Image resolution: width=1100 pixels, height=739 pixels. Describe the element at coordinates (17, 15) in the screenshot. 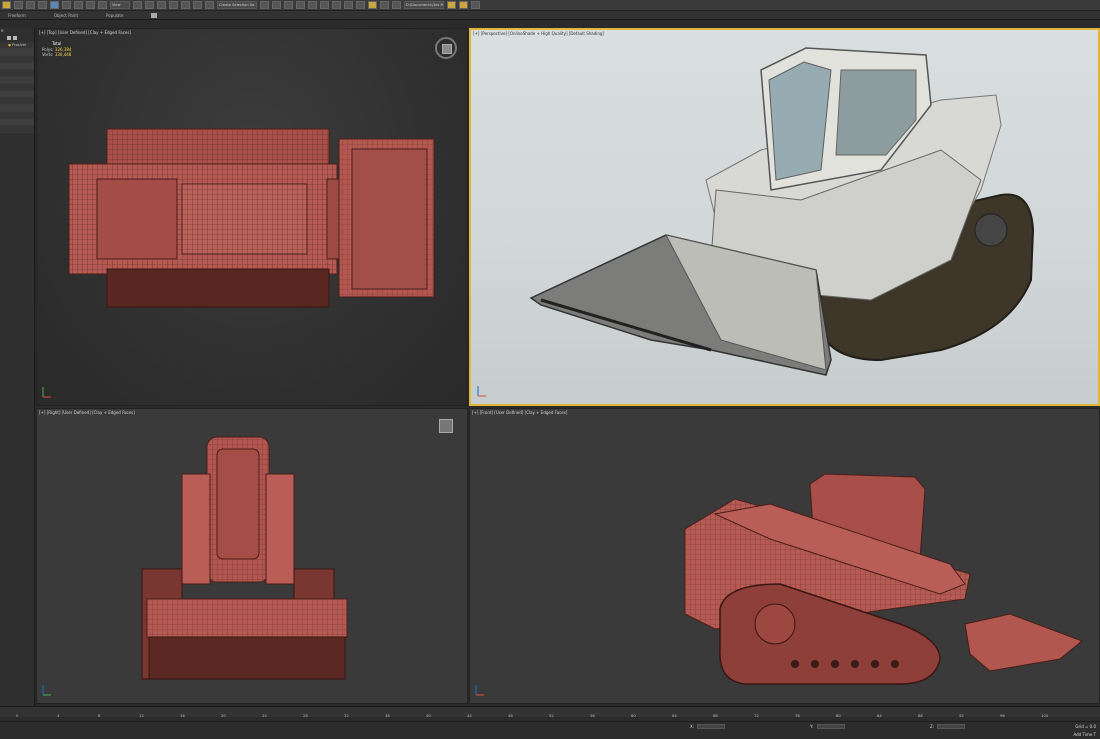

I see `tab-freeform: Freeform` at that location.